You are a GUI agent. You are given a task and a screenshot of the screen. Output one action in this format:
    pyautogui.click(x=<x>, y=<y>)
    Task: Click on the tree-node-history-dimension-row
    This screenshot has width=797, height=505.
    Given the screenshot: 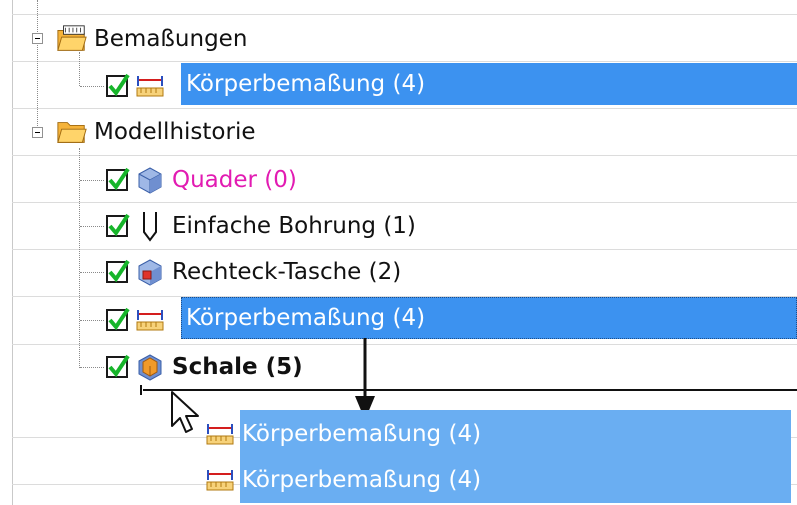 What is the action you would take?
    pyautogui.click(x=136, y=320)
    